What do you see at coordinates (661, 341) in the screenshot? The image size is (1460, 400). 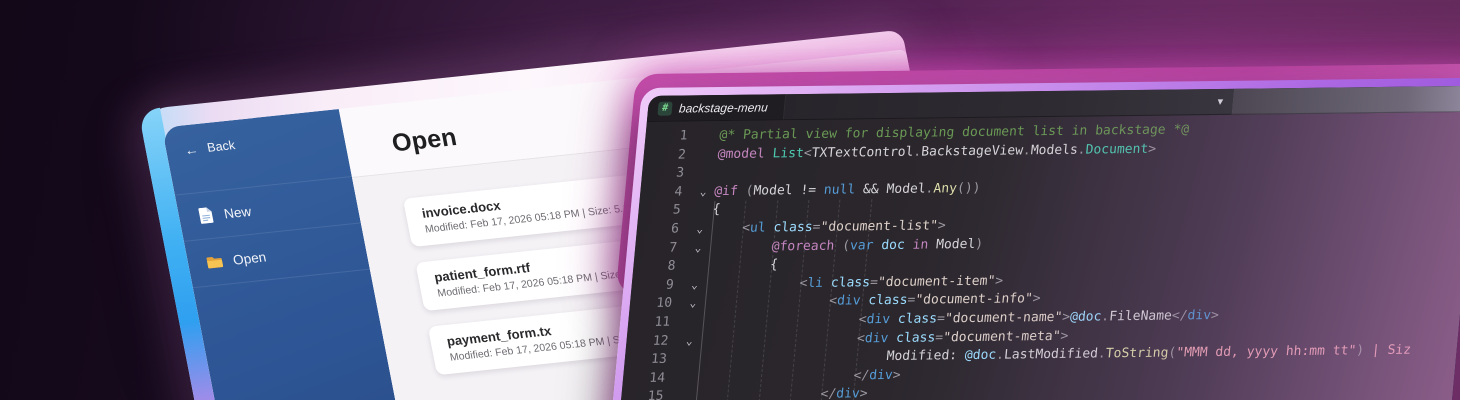 I see `line-number: 12` at bounding box center [661, 341].